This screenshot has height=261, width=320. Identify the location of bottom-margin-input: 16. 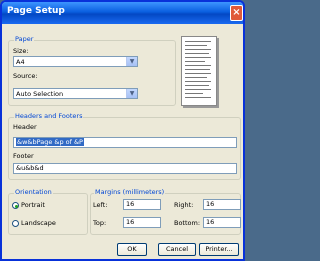
(222, 222).